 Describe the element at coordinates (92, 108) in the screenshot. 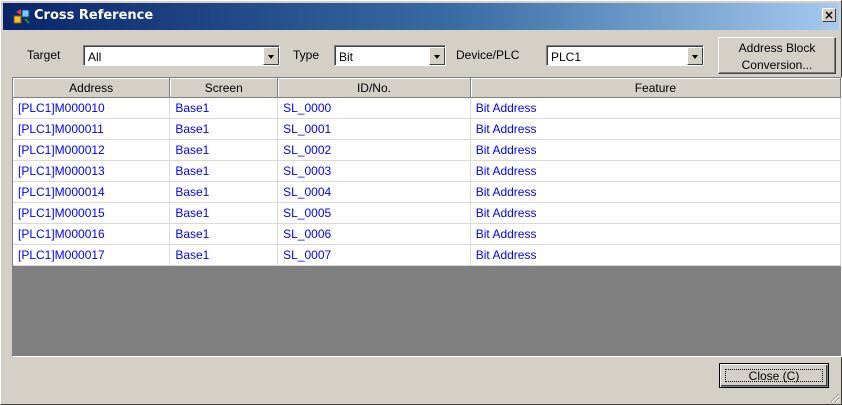

I see `address-cell: [PLC1]M000010` at that location.